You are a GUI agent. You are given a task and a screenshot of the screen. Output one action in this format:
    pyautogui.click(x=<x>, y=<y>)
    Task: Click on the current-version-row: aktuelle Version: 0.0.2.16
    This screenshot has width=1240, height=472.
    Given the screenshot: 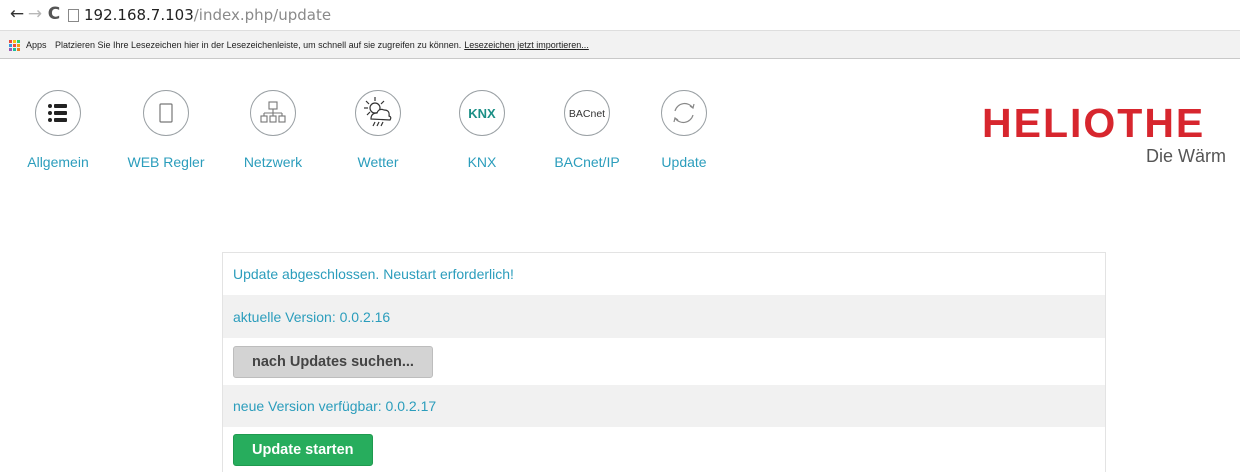 What is the action you would take?
    pyautogui.click(x=664, y=316)
    